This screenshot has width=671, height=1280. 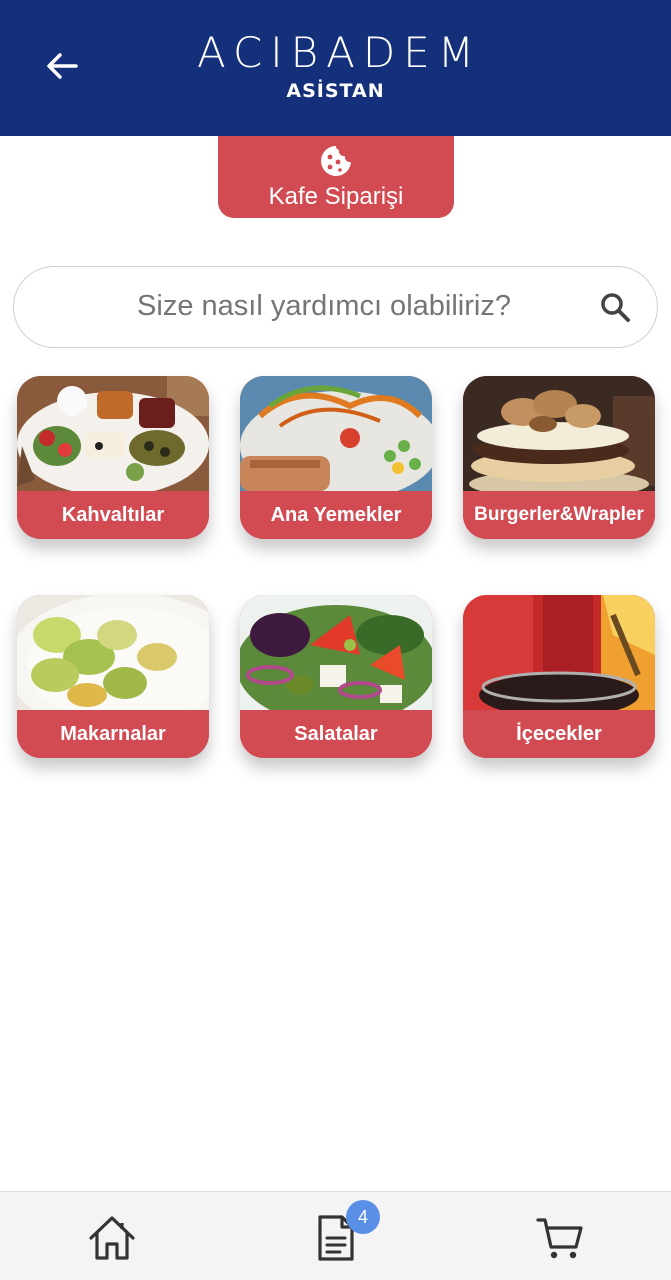 I want to click on orders-count-badge: 4, so click(x=363, y=1217).